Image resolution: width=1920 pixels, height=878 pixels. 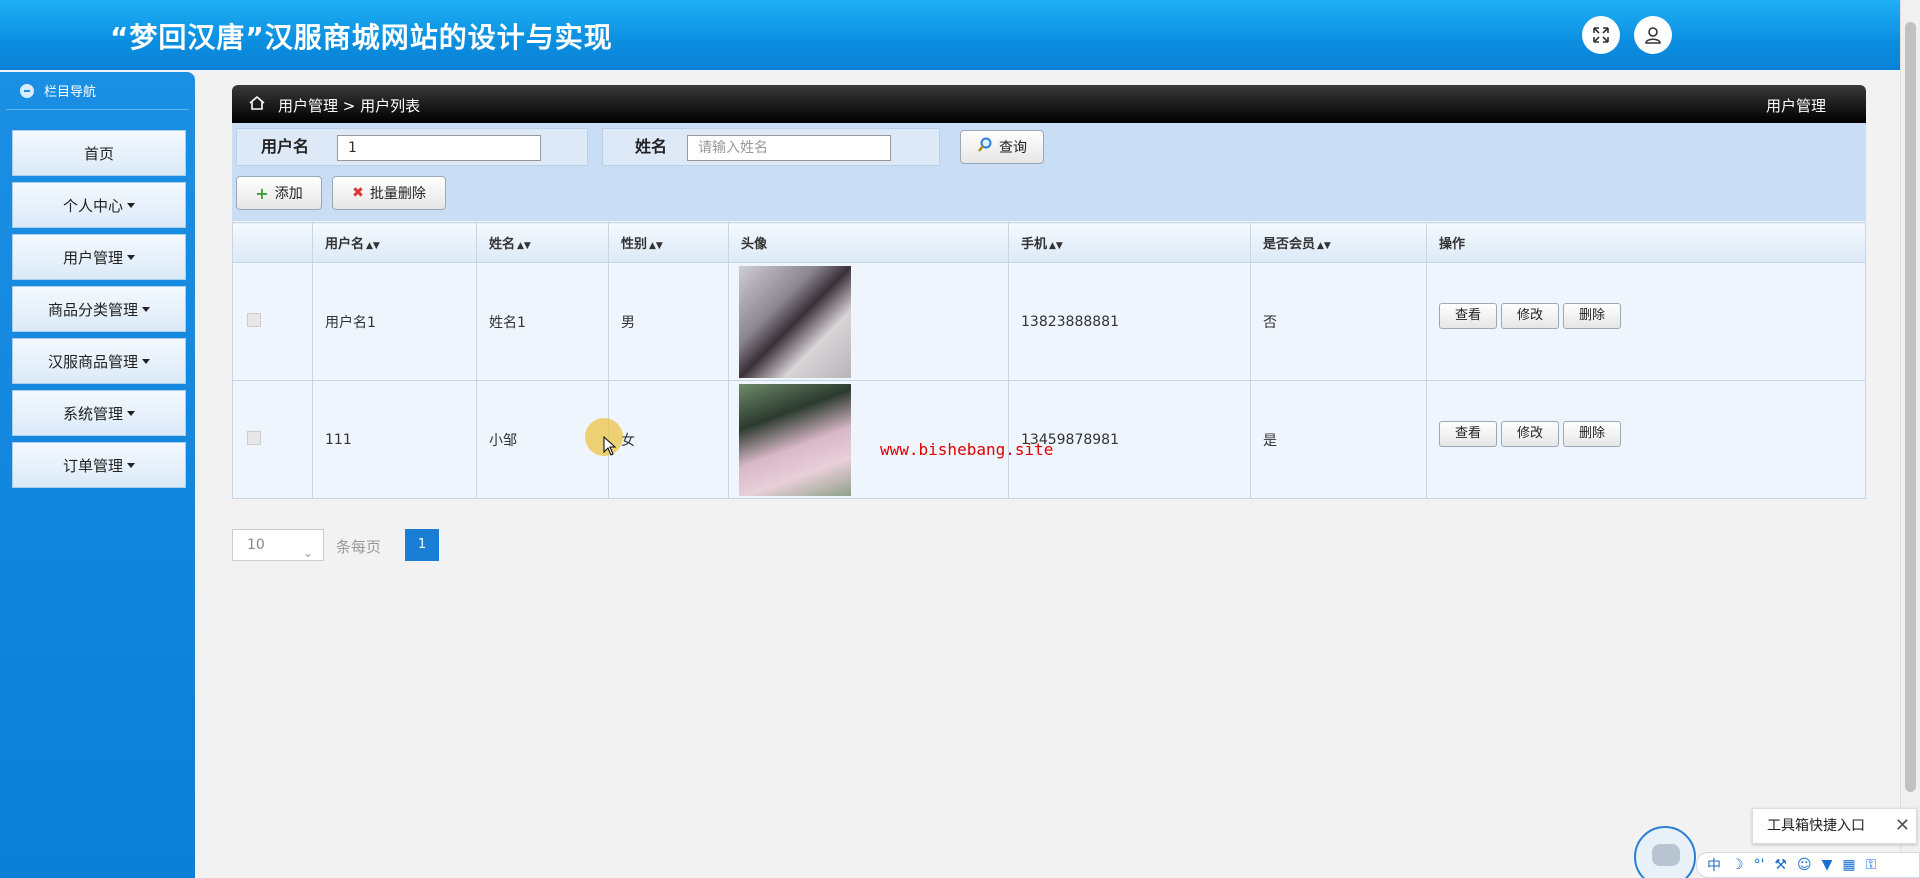 What do you see at coordinates (284, 146) in the screenshot?
I see `username-label: 用户名` at bounding box center [284, 146].